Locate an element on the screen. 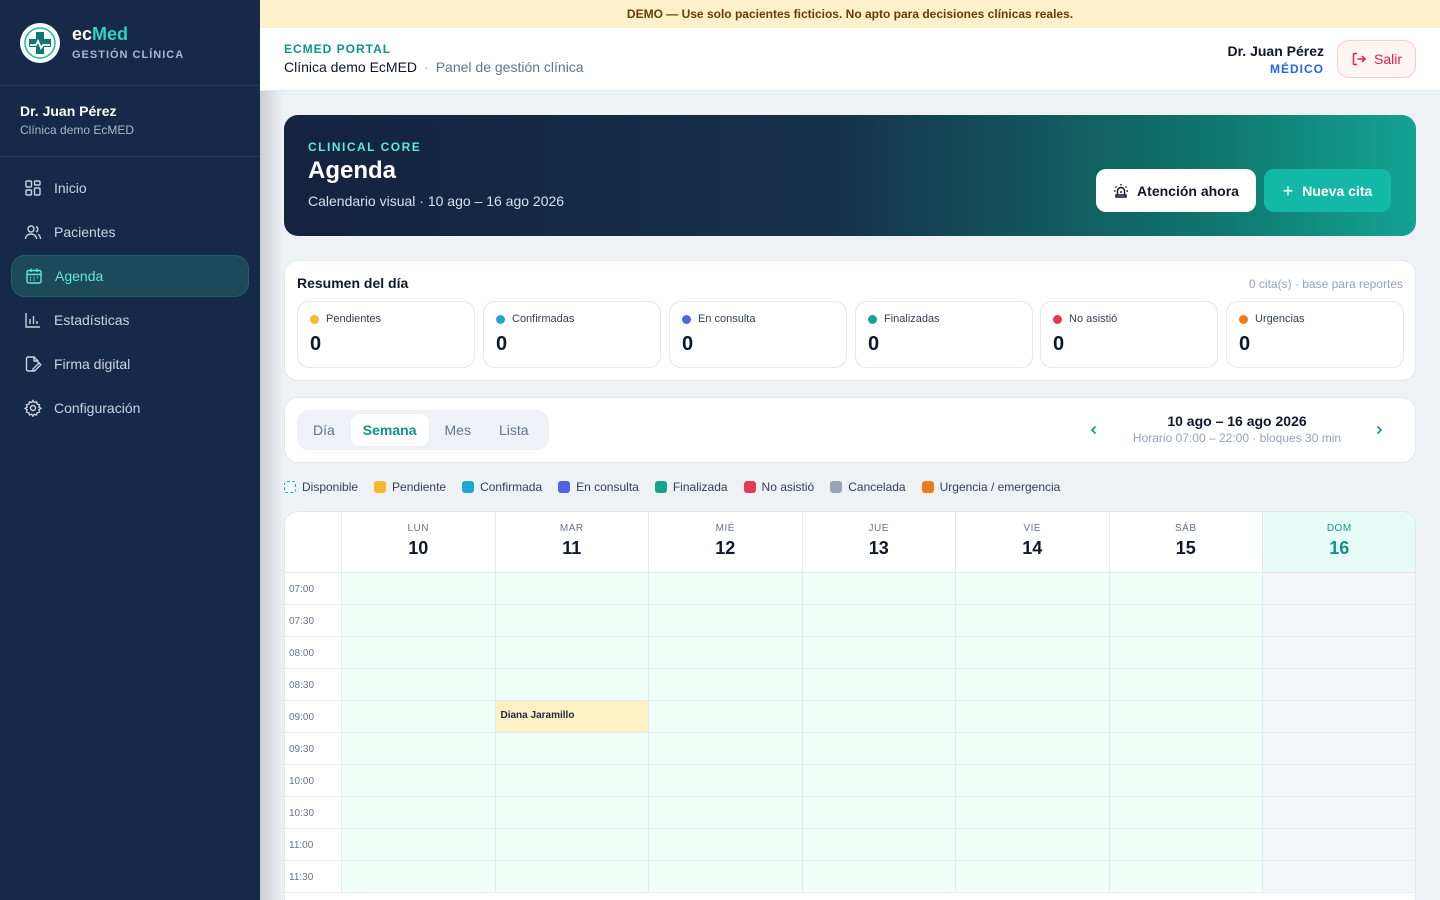 This screenshot has width=1440, height=900. legend-swatch is located at coordinates (380, 487).